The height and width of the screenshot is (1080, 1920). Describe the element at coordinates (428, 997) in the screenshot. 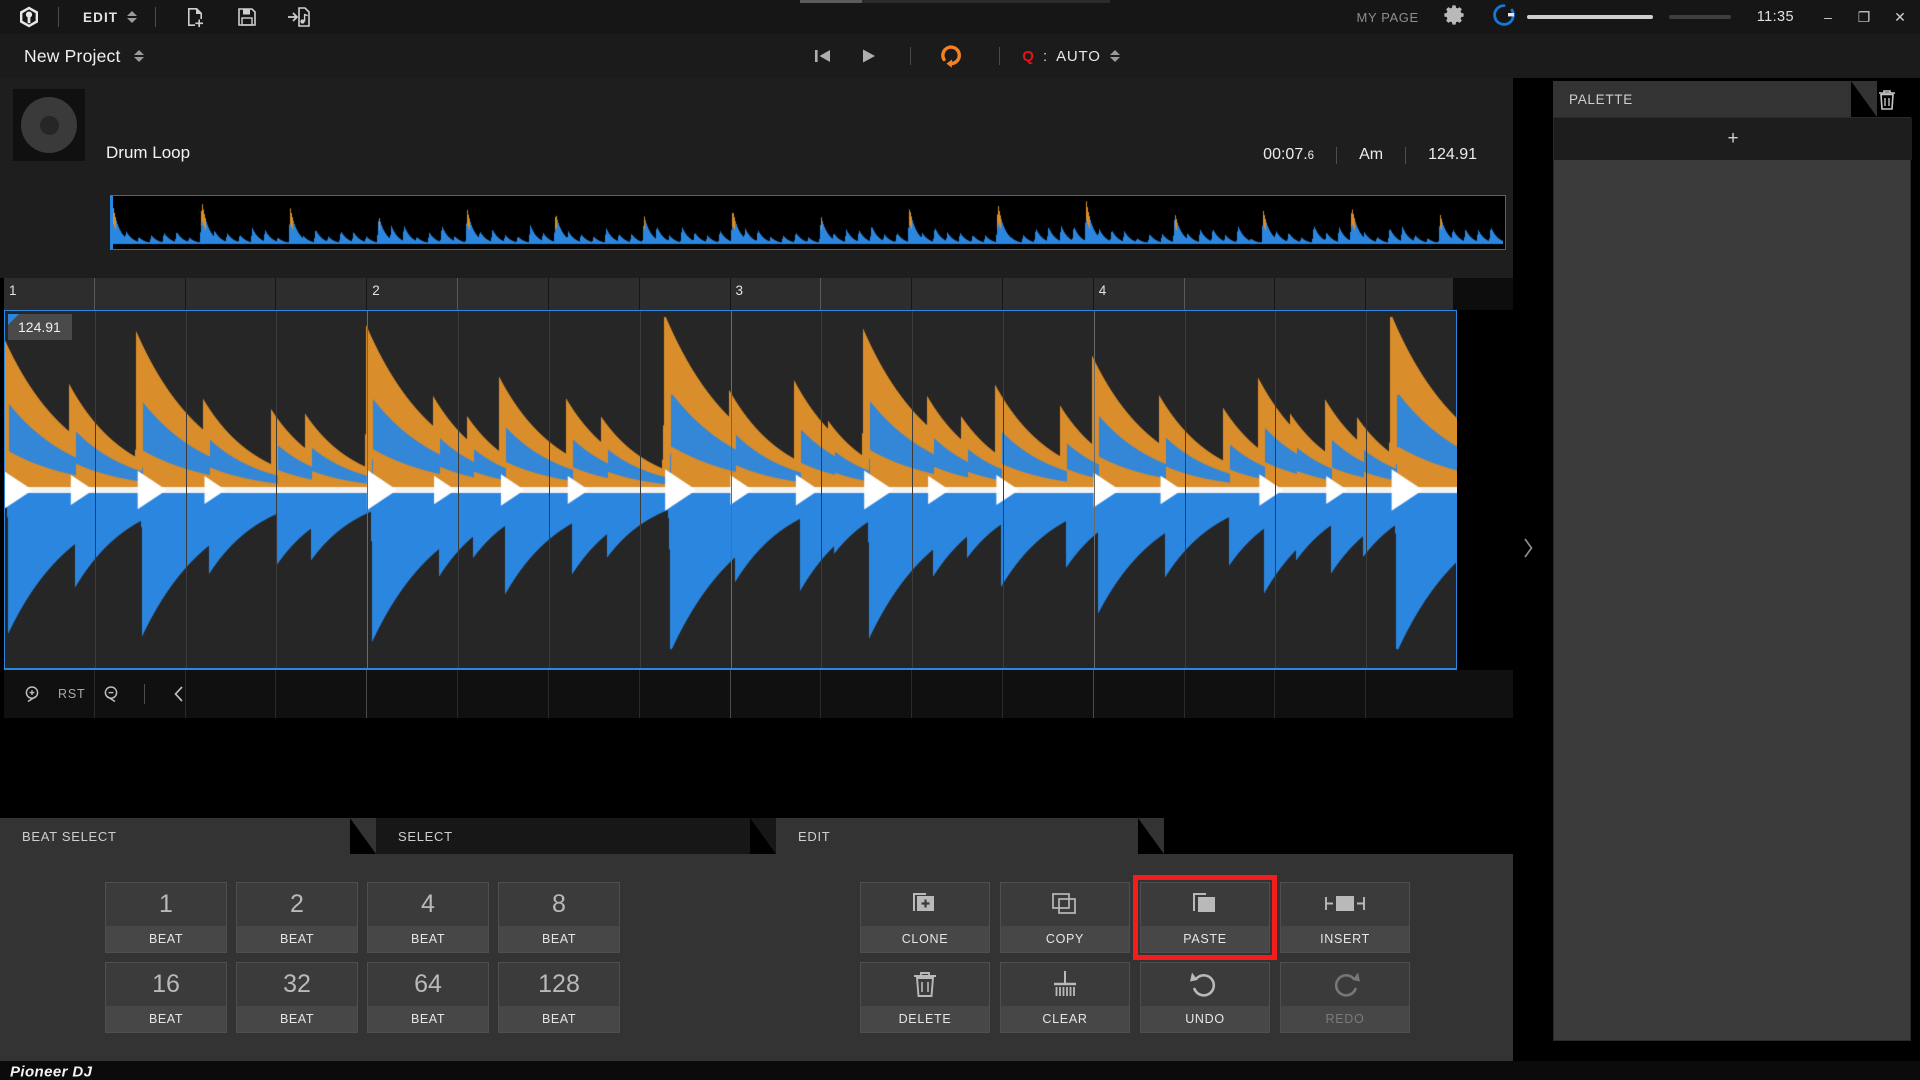

I see `beat-pad-64: 64 BEAT` at that location.